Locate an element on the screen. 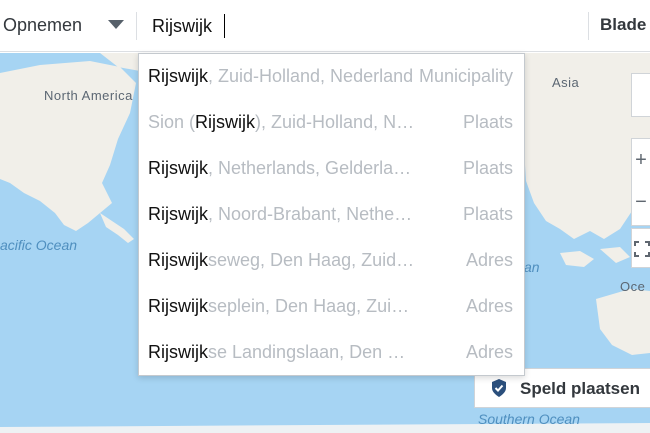  toolbar-divider is located at coordinates (136, 26).